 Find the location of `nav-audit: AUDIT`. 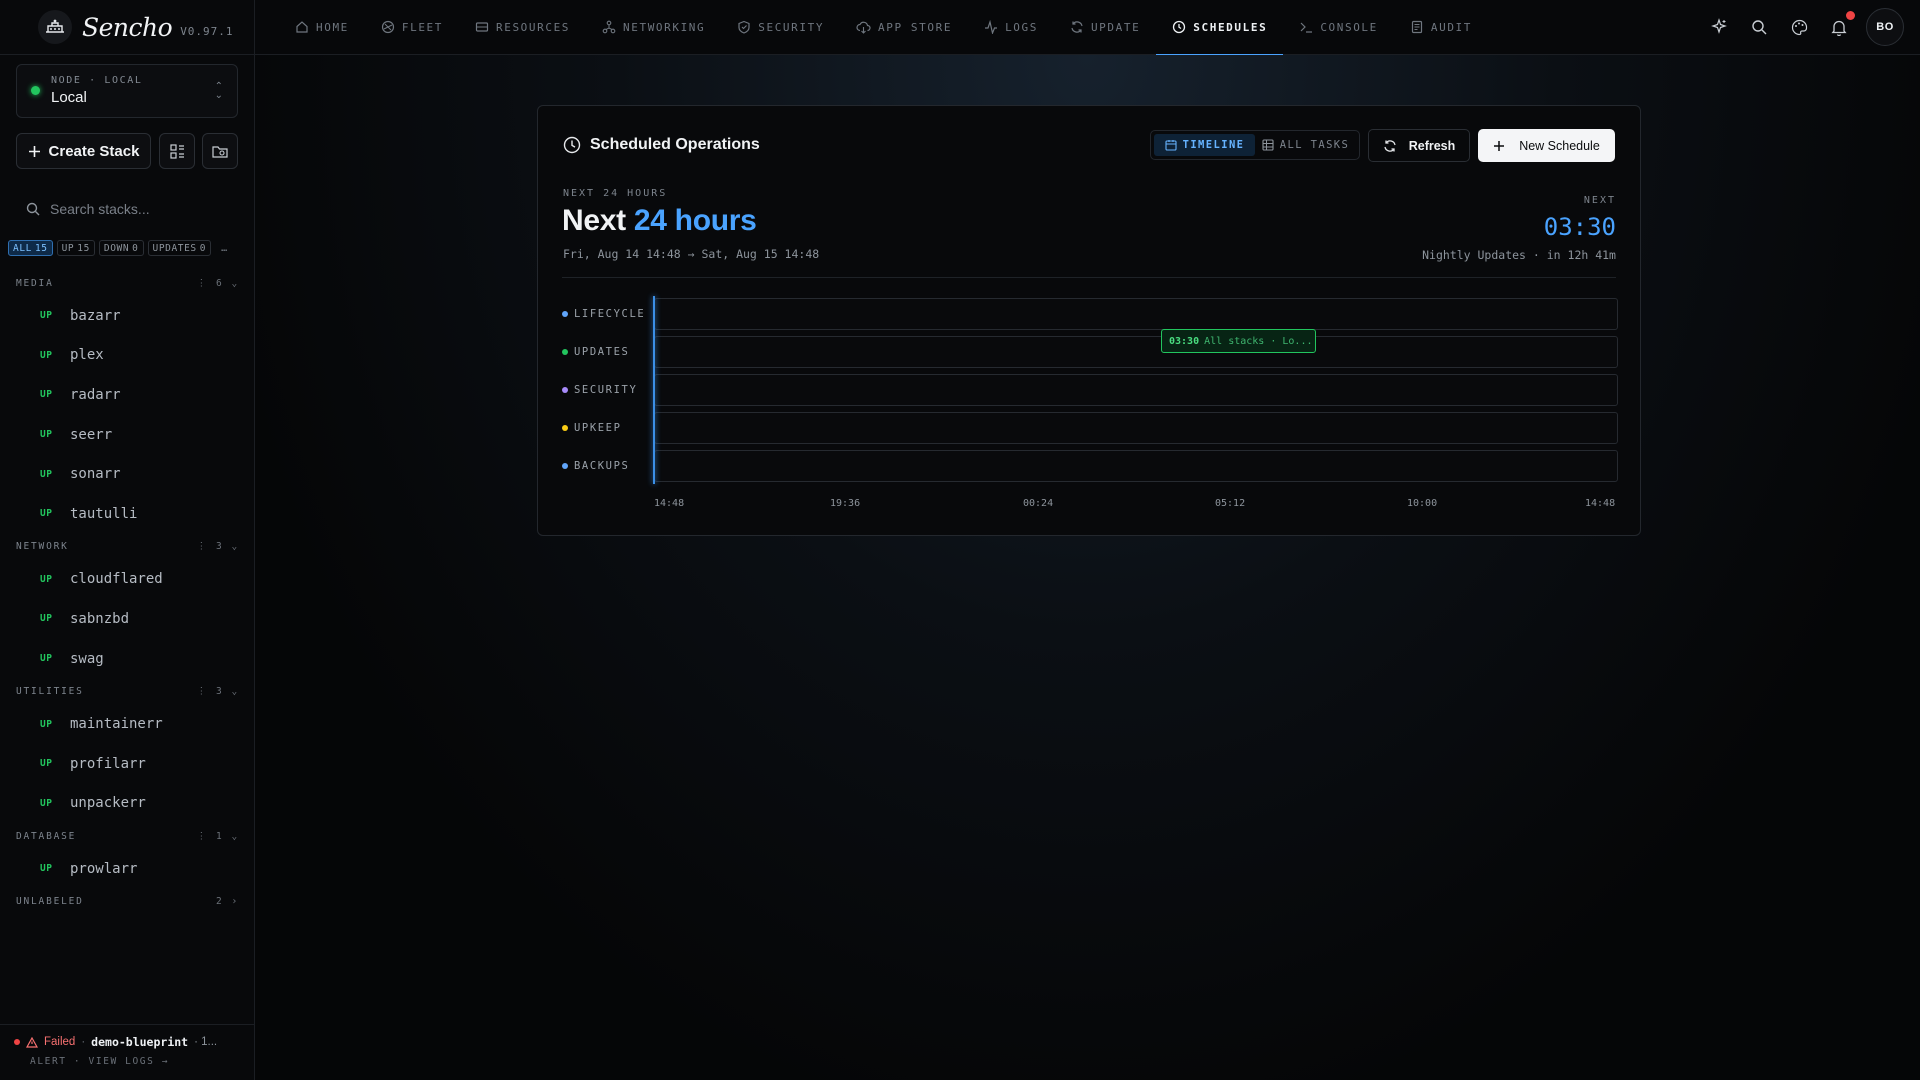

nav-audit: AUDIT is located at coordinates (1441, 27).